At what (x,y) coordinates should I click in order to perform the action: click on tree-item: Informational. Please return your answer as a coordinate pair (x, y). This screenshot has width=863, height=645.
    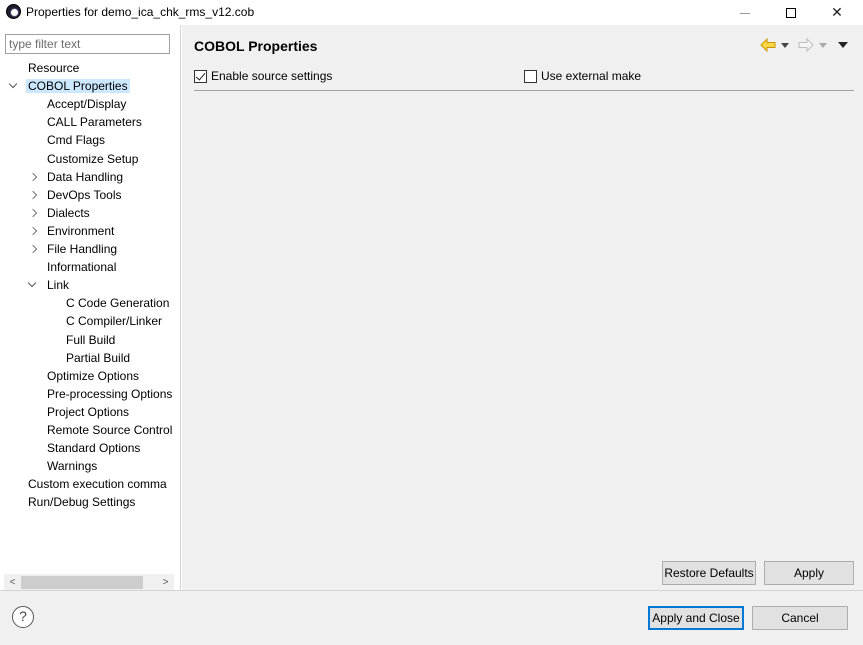
    Looking at the image, I should click on (81, 267).